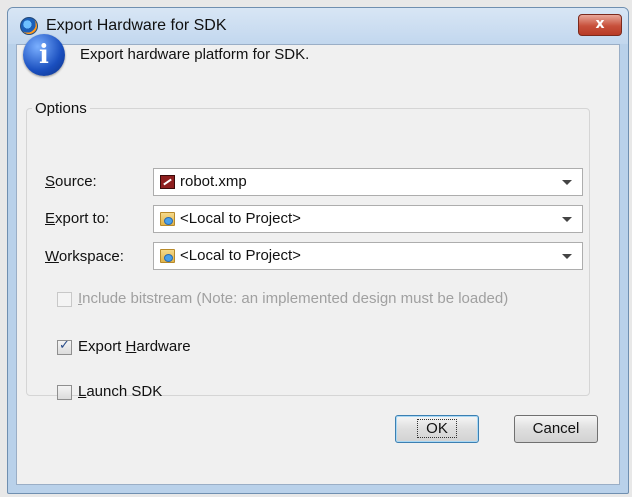  What do you see at coordinates (195, 54) in the screenshot?
I see `info-message: Export hardware platform for SDK.` at bounding box center [195, 54].